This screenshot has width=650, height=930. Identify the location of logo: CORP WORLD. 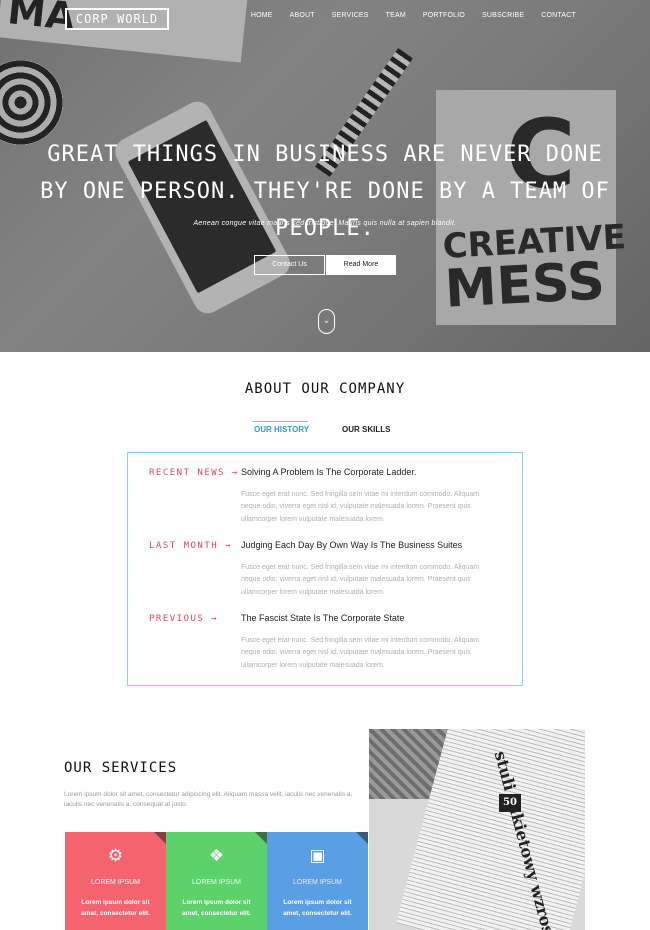
(117, 19).